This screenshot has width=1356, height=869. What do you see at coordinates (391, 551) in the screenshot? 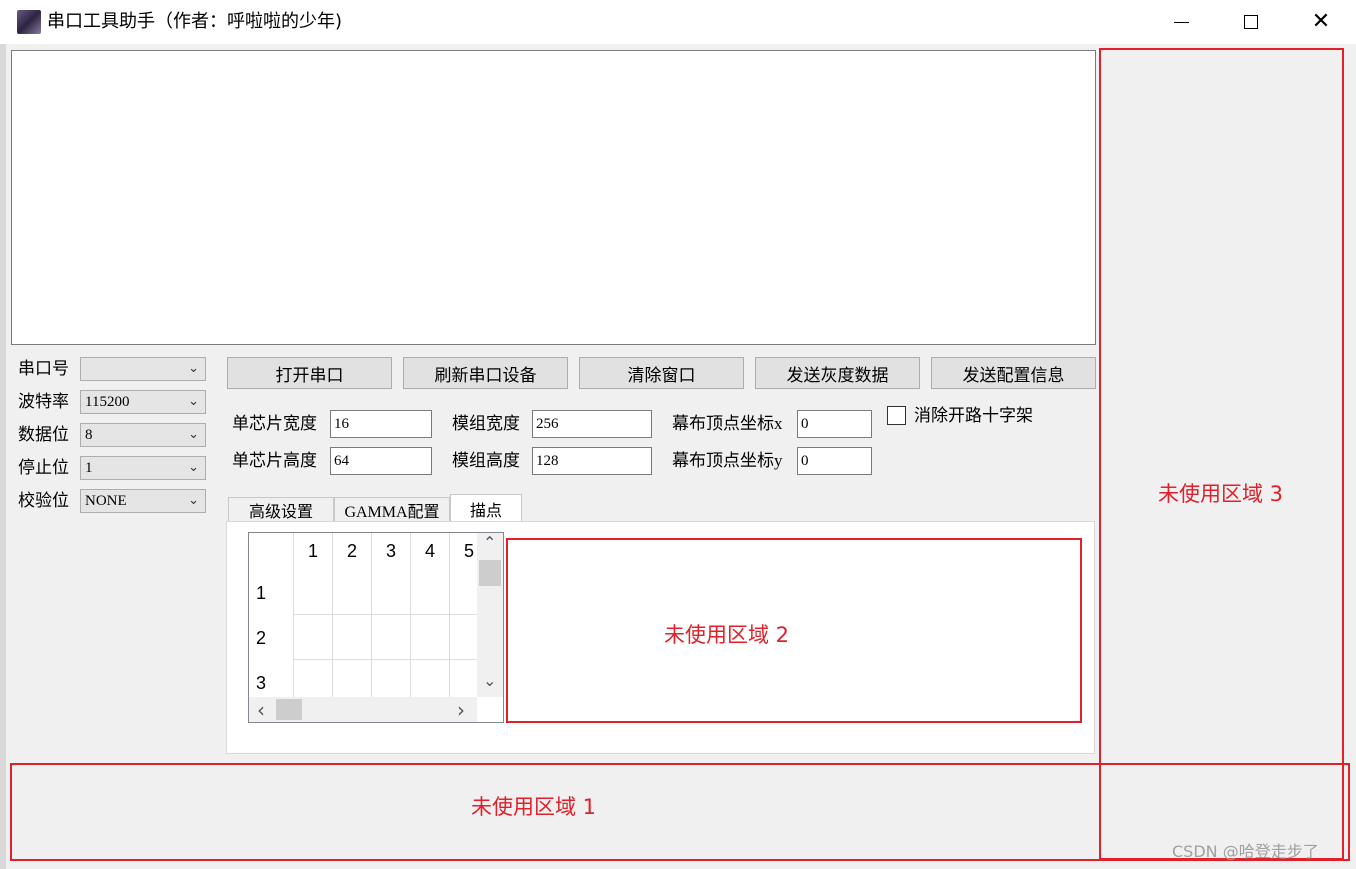
I see `grid-col-header: 3` at bounding box center [391, 551].